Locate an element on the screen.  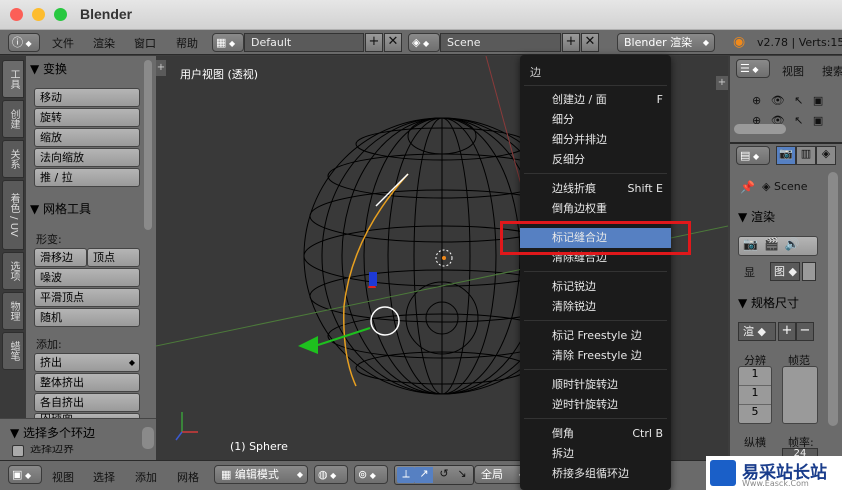
render-layers-tab-icon: ▥ is located at coordinates (806, 155).